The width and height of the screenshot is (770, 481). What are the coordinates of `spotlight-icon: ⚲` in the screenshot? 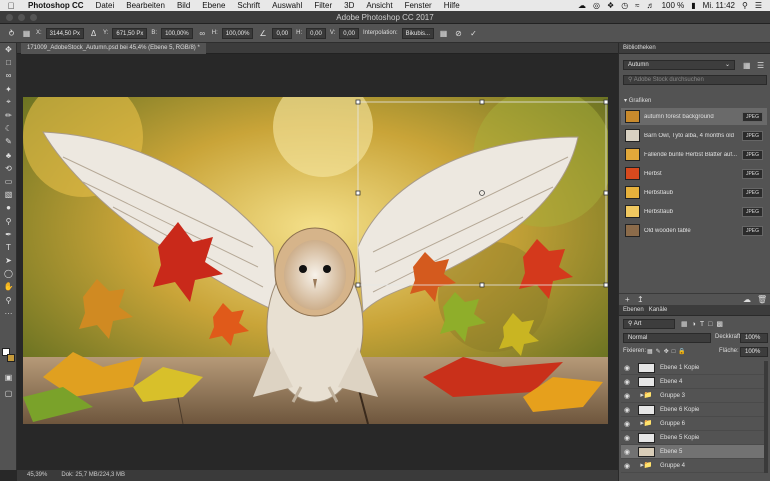 It's located at (745, 5).